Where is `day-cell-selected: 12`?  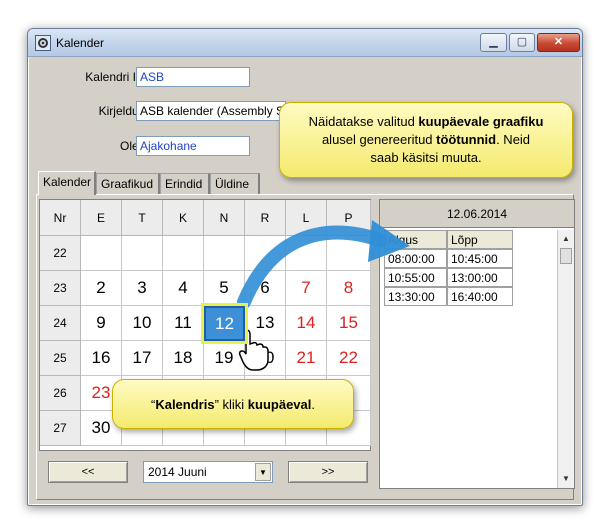 day-cell-selected: 12 is located at coordinates (224, 323).